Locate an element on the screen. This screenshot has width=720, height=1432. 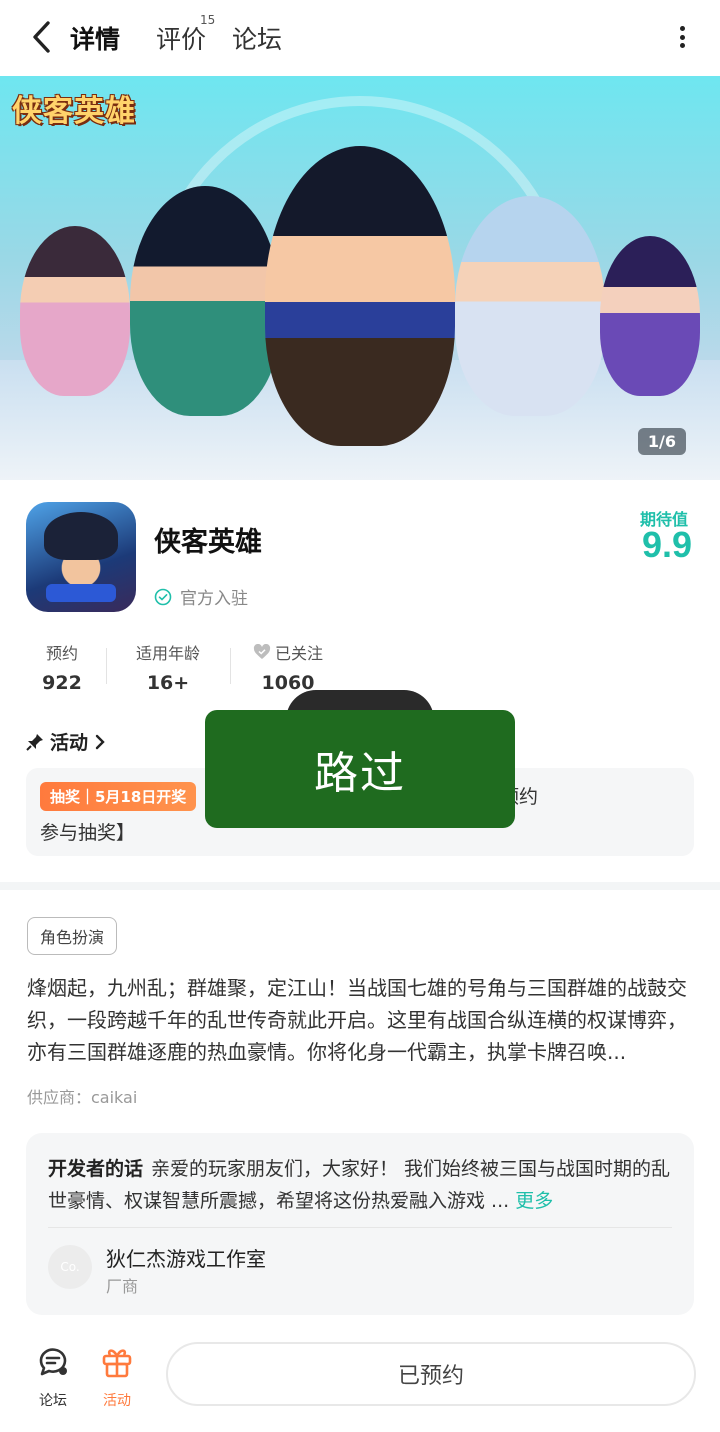
heart-icon is located at coordinates (262, 651).